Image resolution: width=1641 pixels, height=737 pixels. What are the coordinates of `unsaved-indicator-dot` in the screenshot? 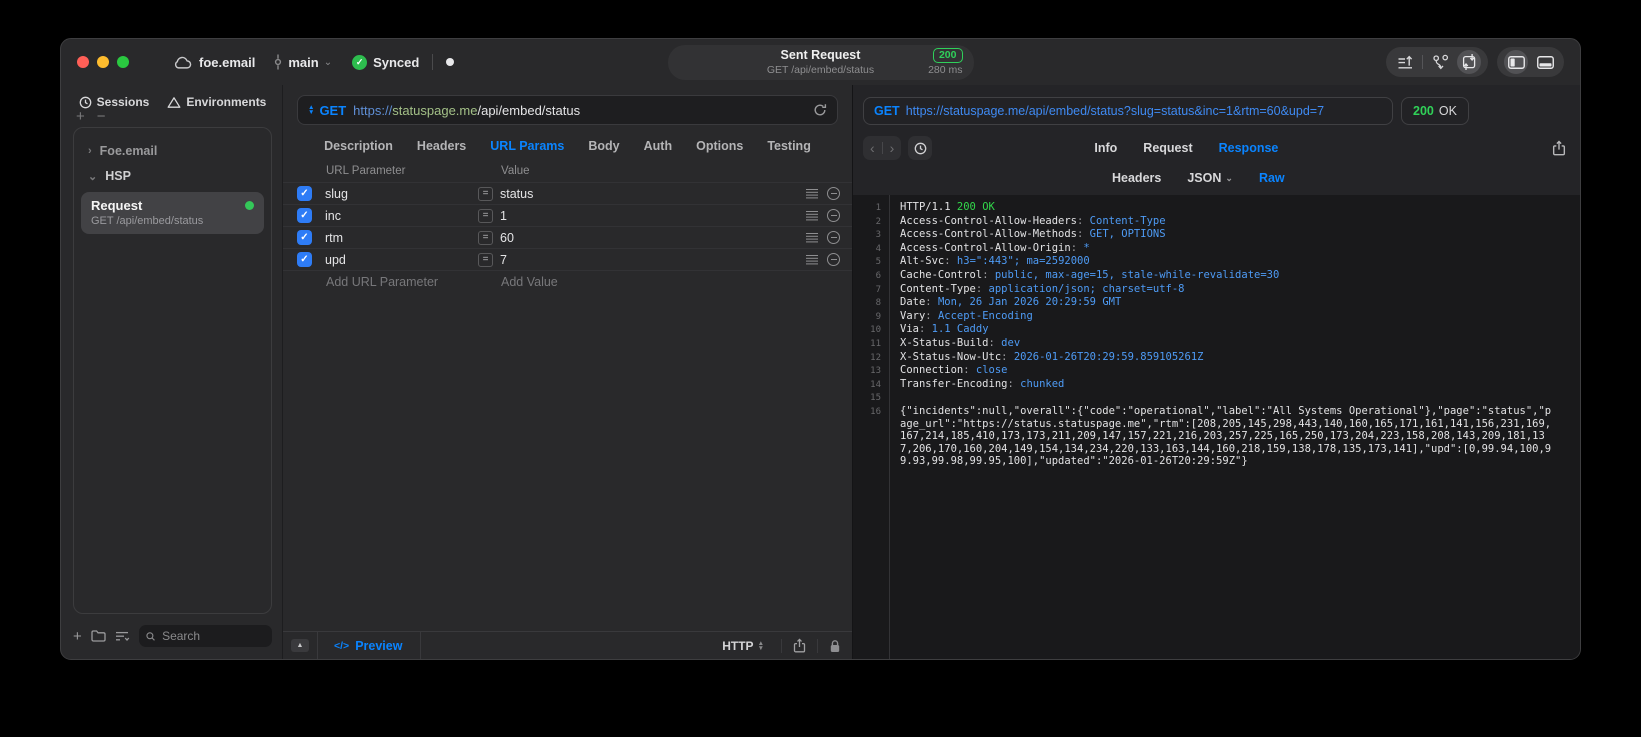 It's located at (450, 62).